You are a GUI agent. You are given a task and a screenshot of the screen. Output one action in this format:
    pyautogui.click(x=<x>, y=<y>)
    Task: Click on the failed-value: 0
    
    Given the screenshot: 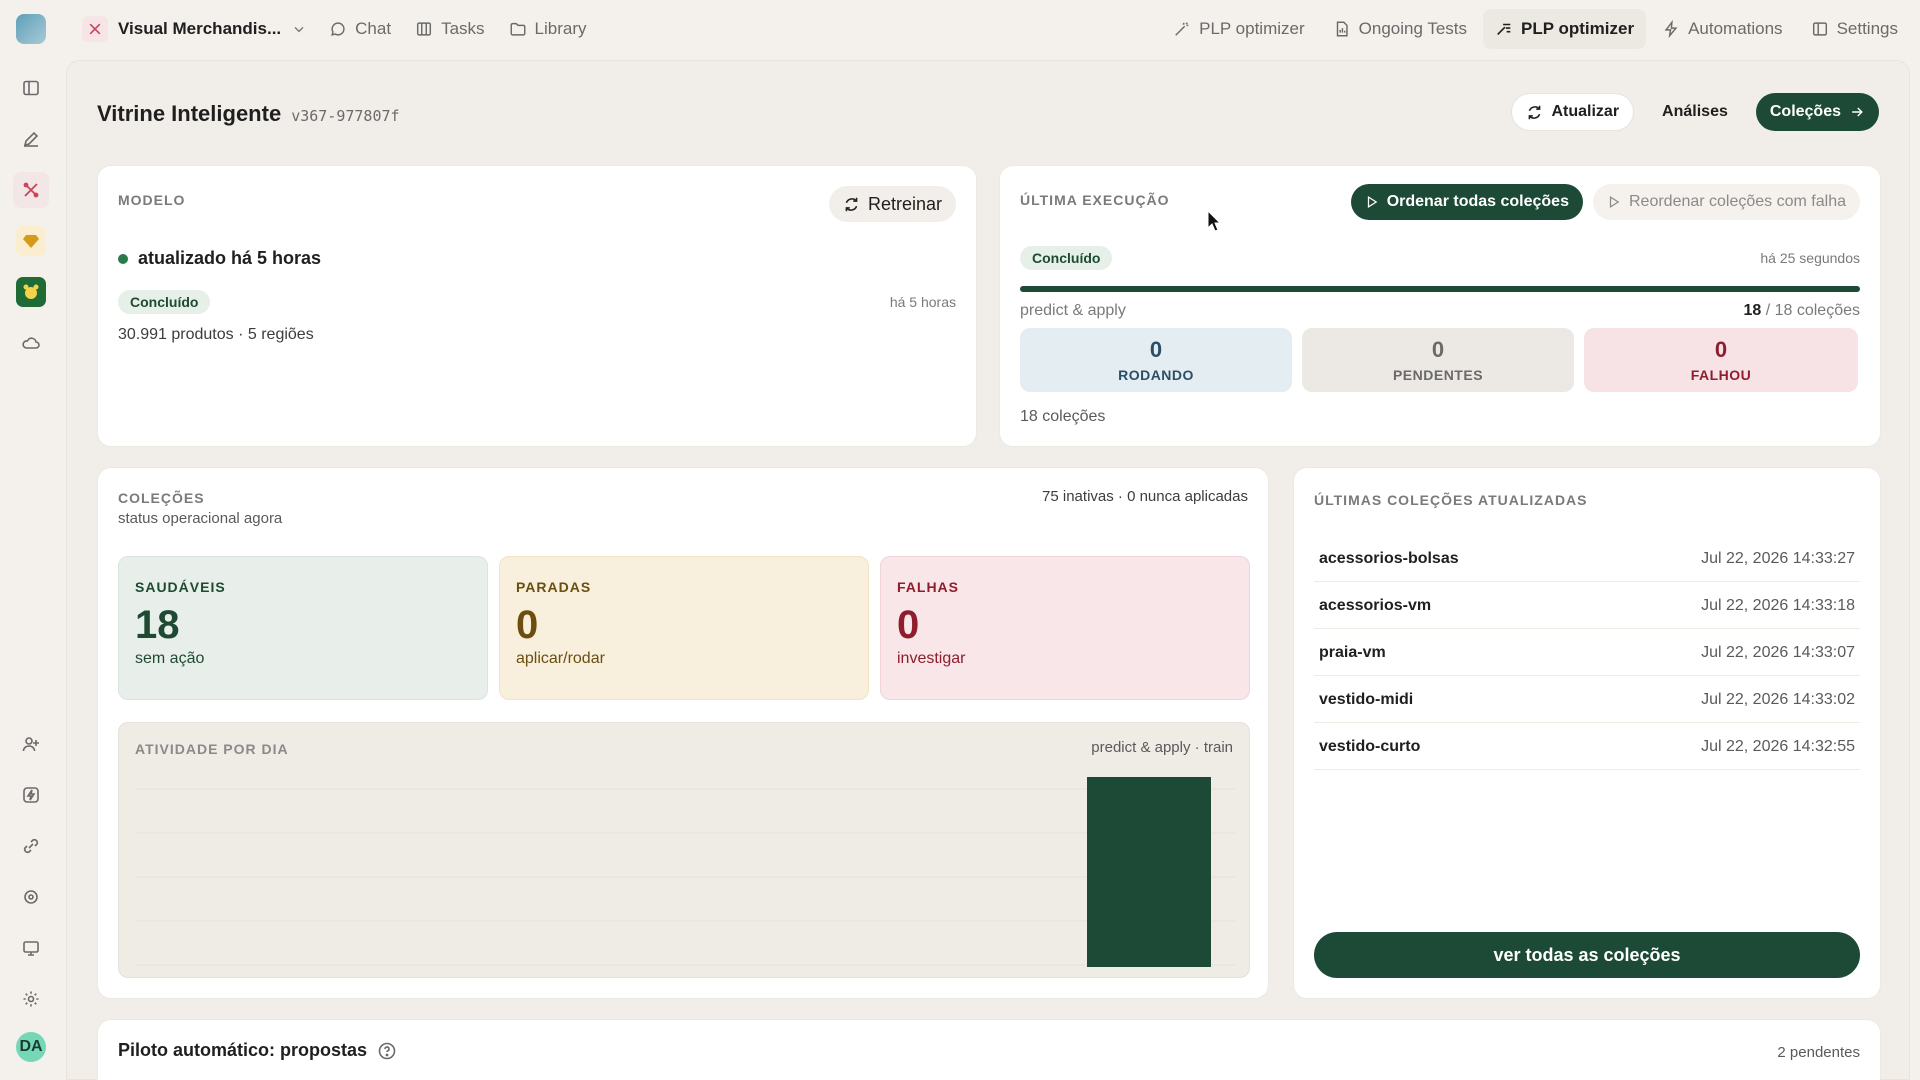 What is the action you would take?
    pyautogui.click(x=1721, y=349)
    